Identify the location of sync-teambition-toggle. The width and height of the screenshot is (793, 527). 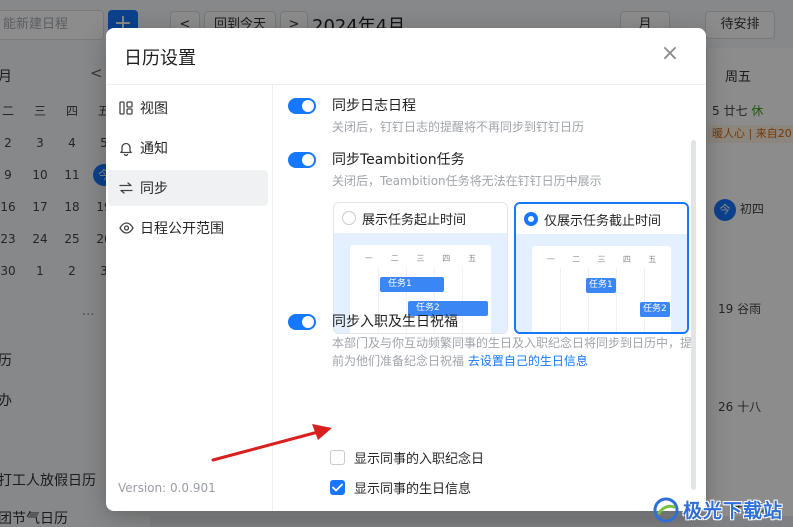
(302, 160).